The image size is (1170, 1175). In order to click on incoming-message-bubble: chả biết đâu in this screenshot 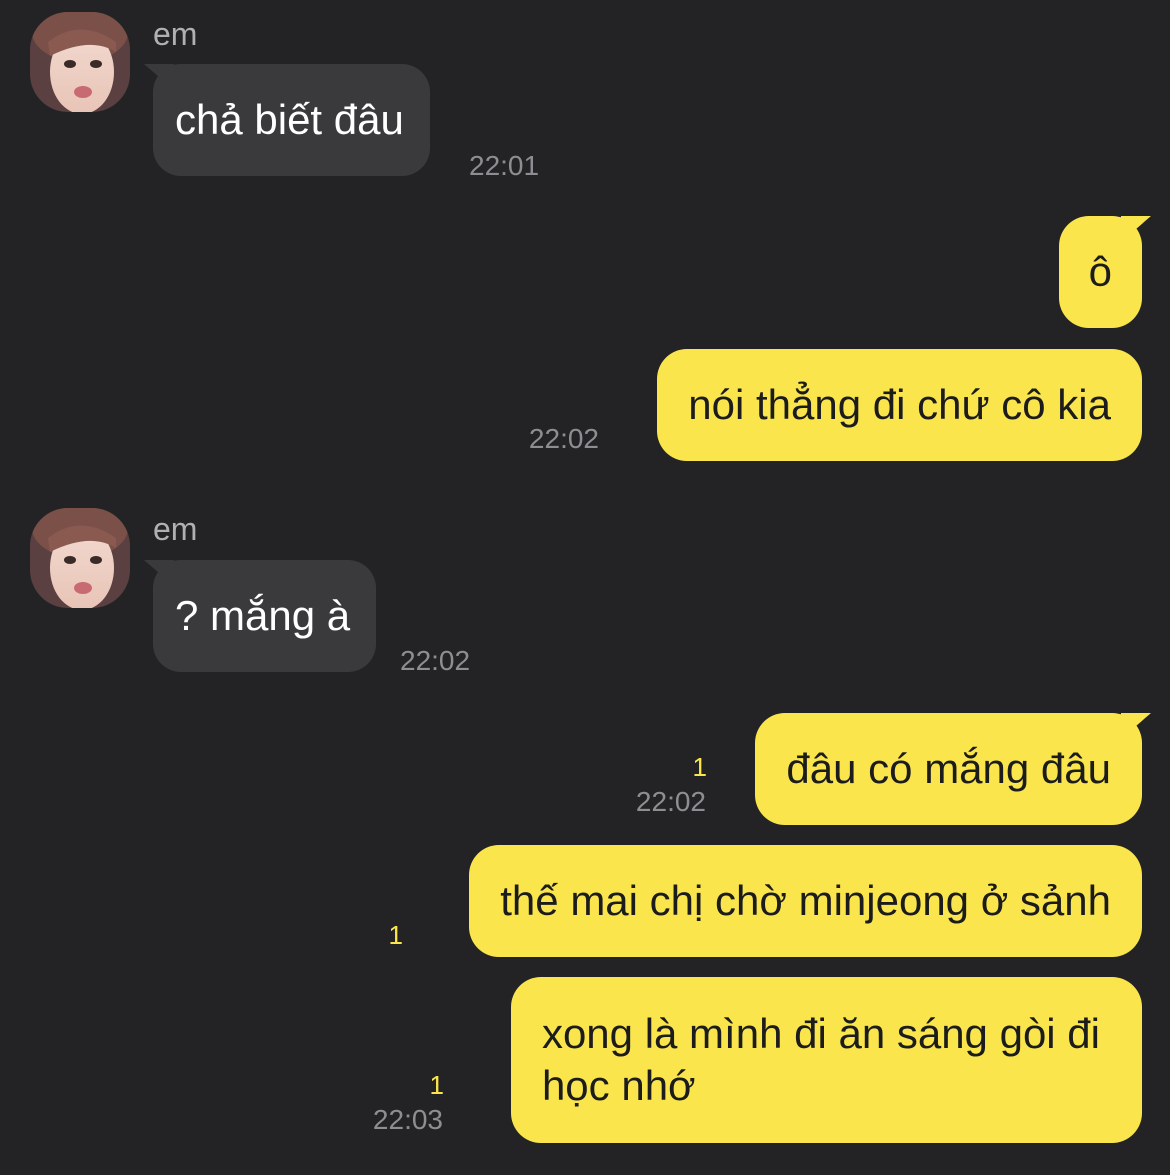, I will do `click(287, 120)`.